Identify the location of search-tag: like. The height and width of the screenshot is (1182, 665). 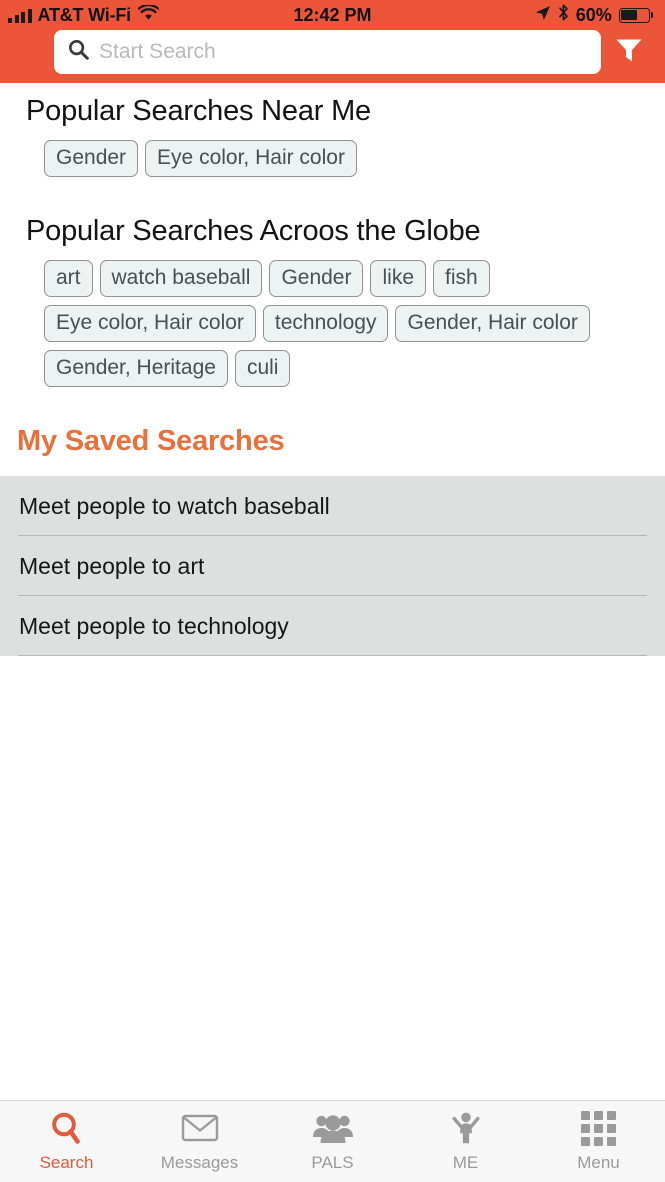
(398, 279).